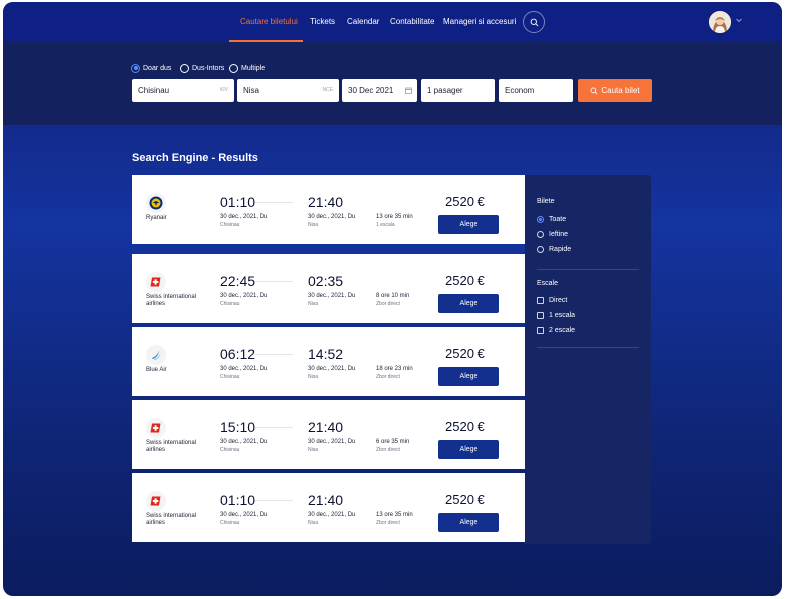  I want to click on trip-type-dus-intors: Dus-Intors, so click(202, 68).